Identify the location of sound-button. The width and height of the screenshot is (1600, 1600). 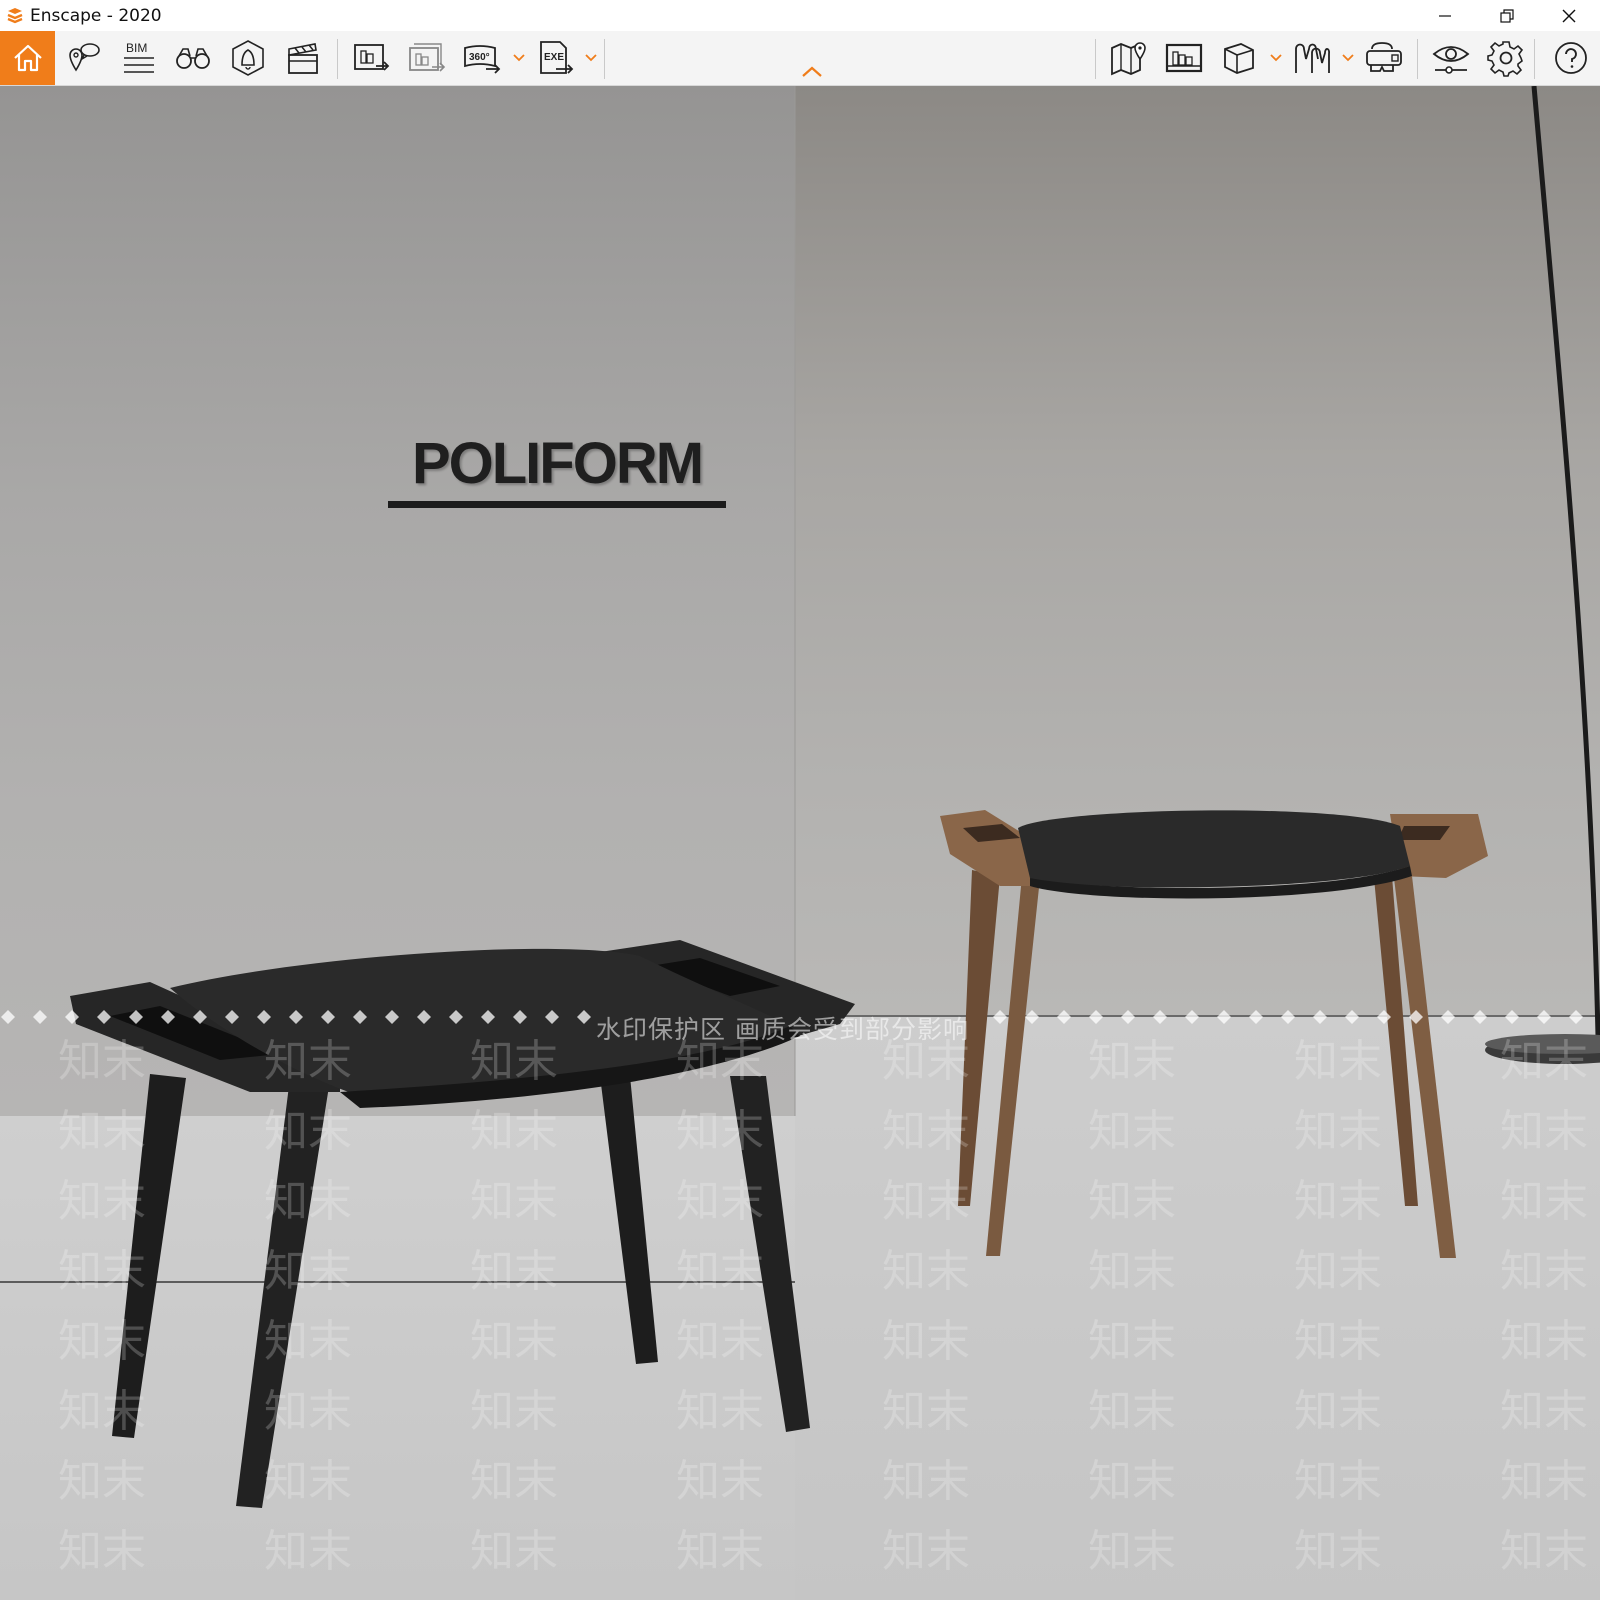
(248, 58).